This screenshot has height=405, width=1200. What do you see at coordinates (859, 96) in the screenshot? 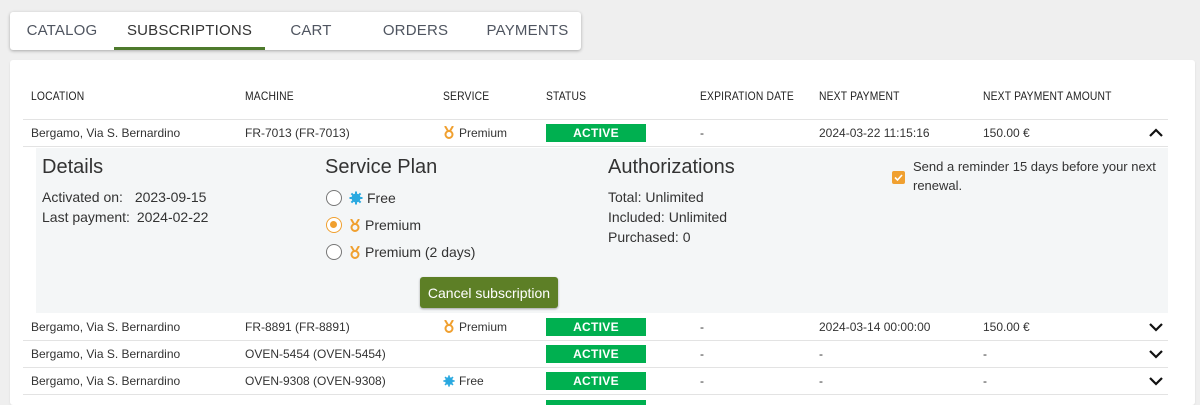
I see `column-header-next-payment: NEXT PAYMENT` at bounding box center [859, 96].